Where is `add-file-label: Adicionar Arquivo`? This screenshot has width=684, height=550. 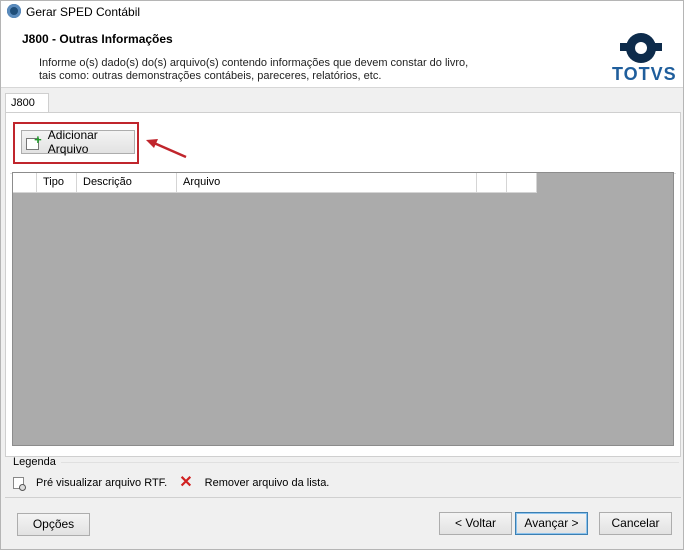
add-file-label: Adicionar Arquivo is located at coordinates (72, 142).